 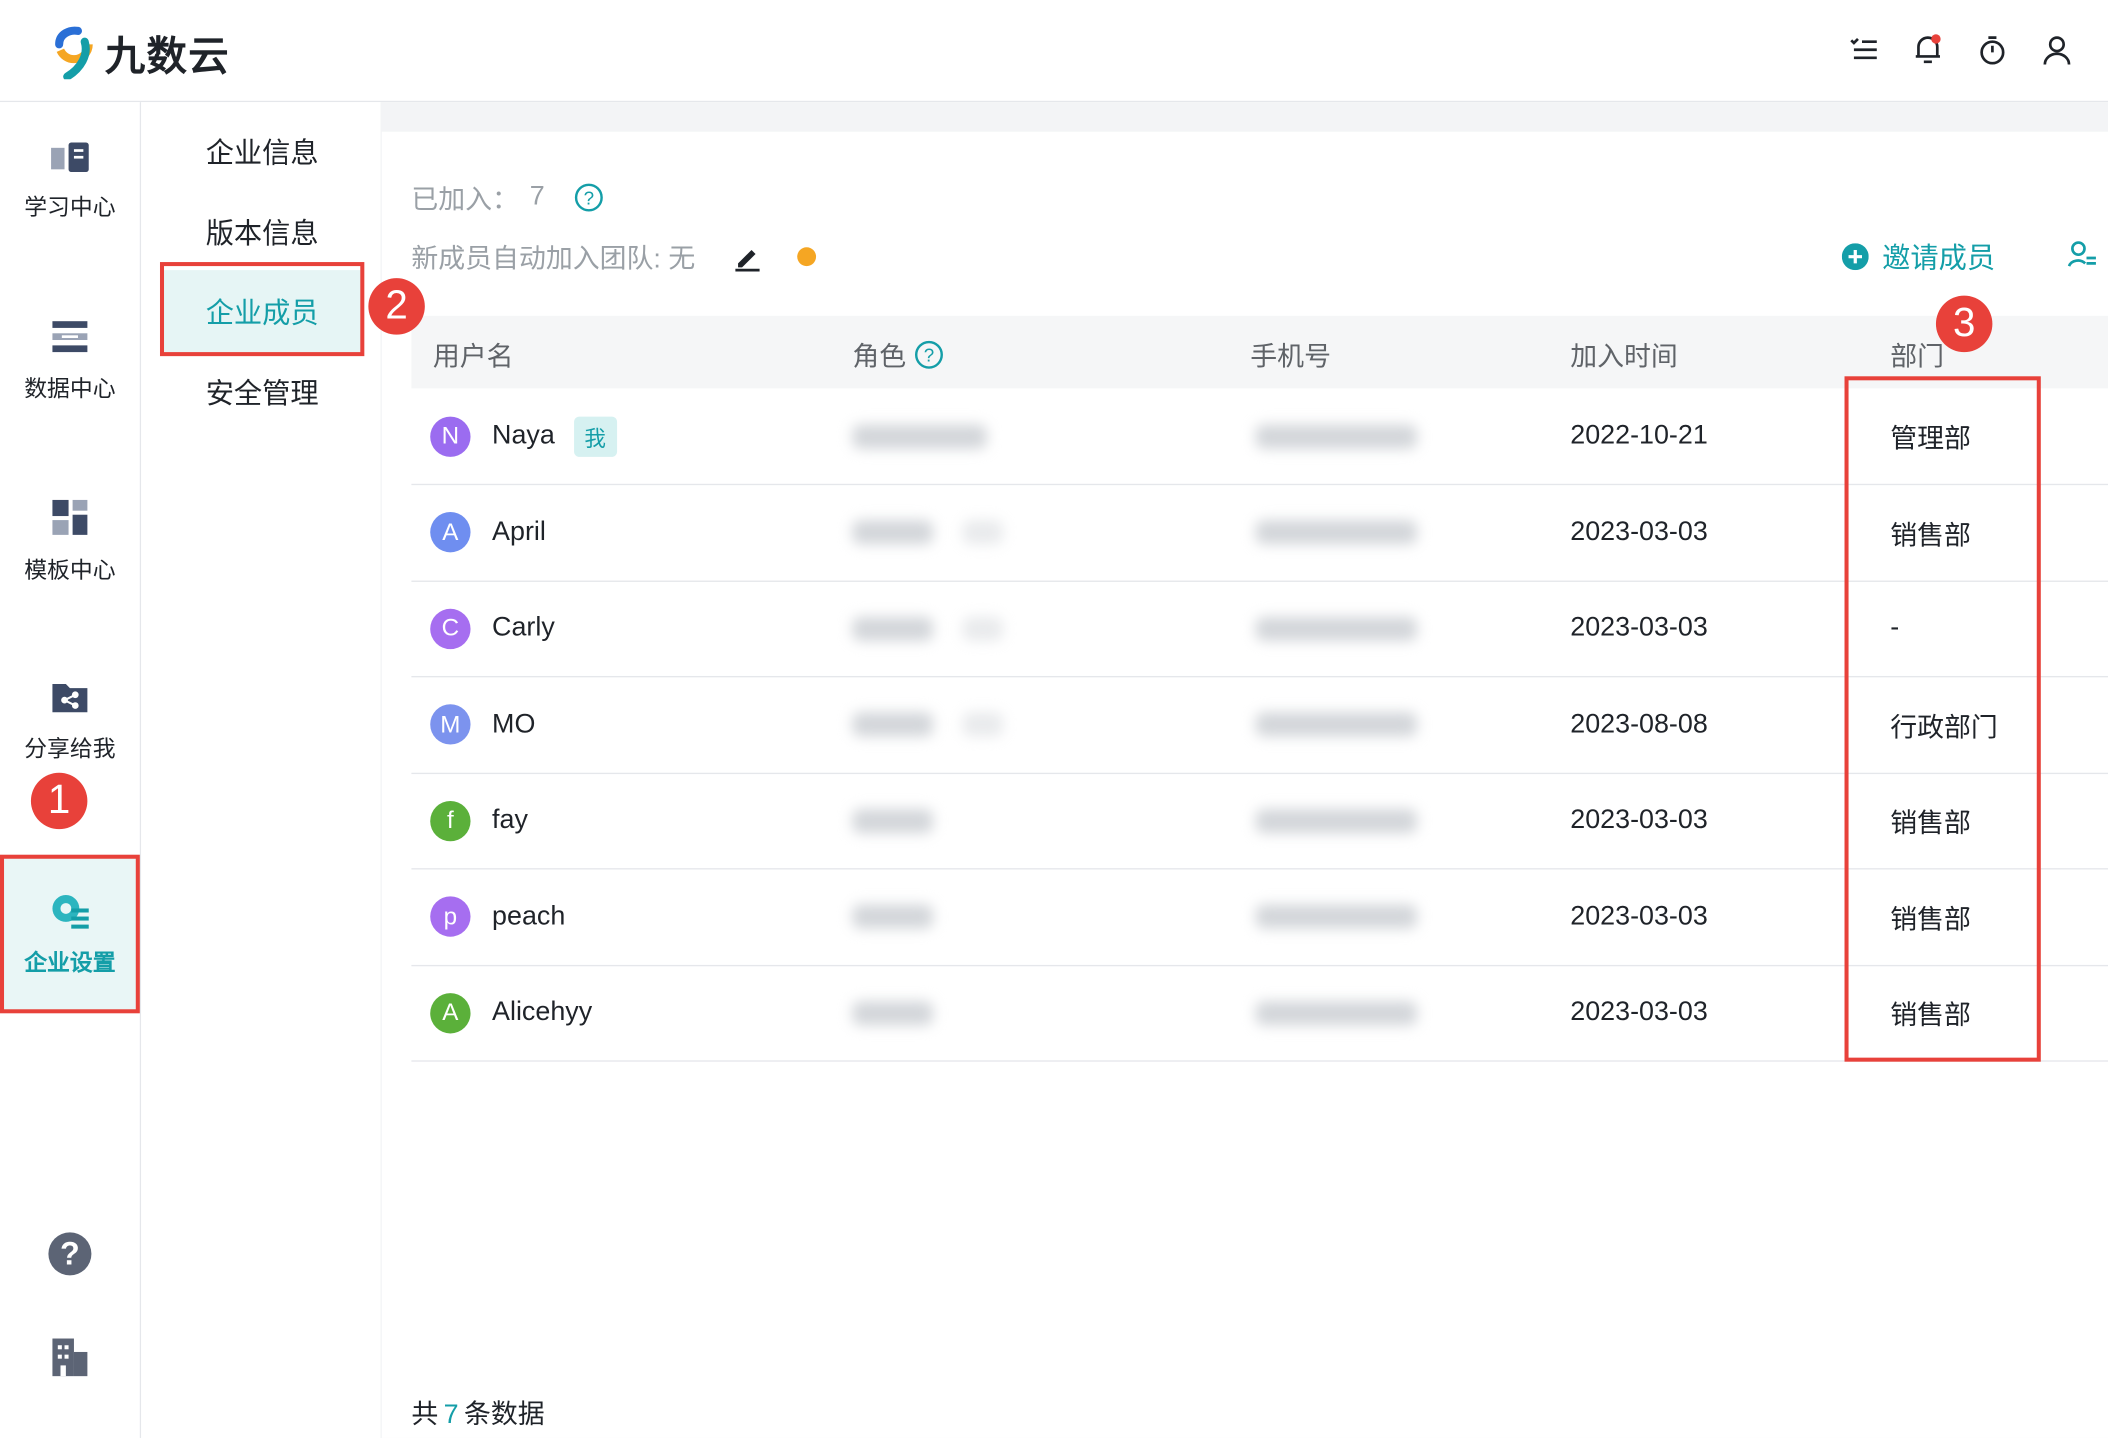 I want to click on username: peach, so click(x=529, y=916).